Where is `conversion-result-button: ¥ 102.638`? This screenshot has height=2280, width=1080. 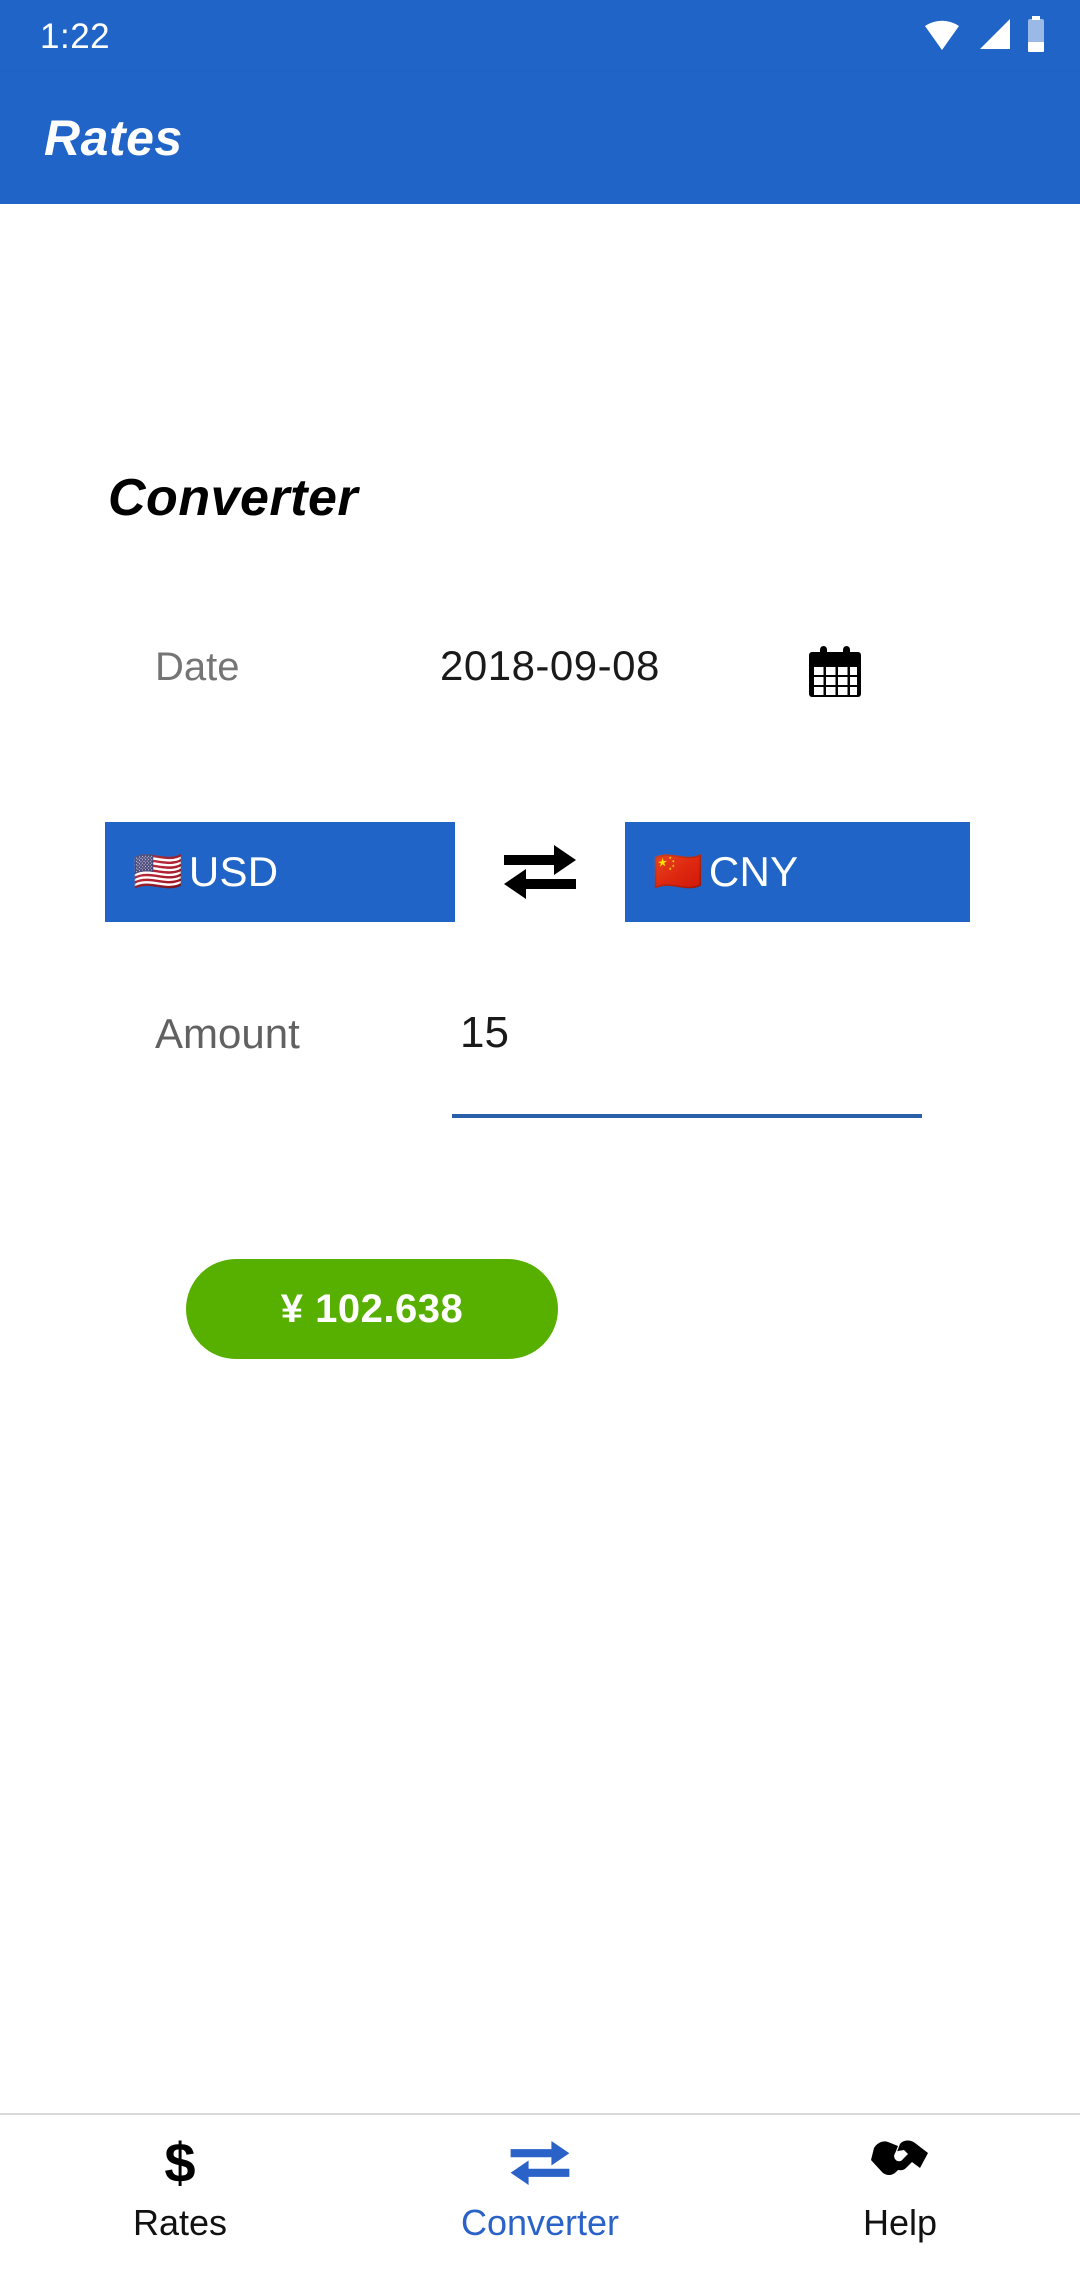
conversion-result-button: ¥ 102.638 is located at coordinates (372, 1309).